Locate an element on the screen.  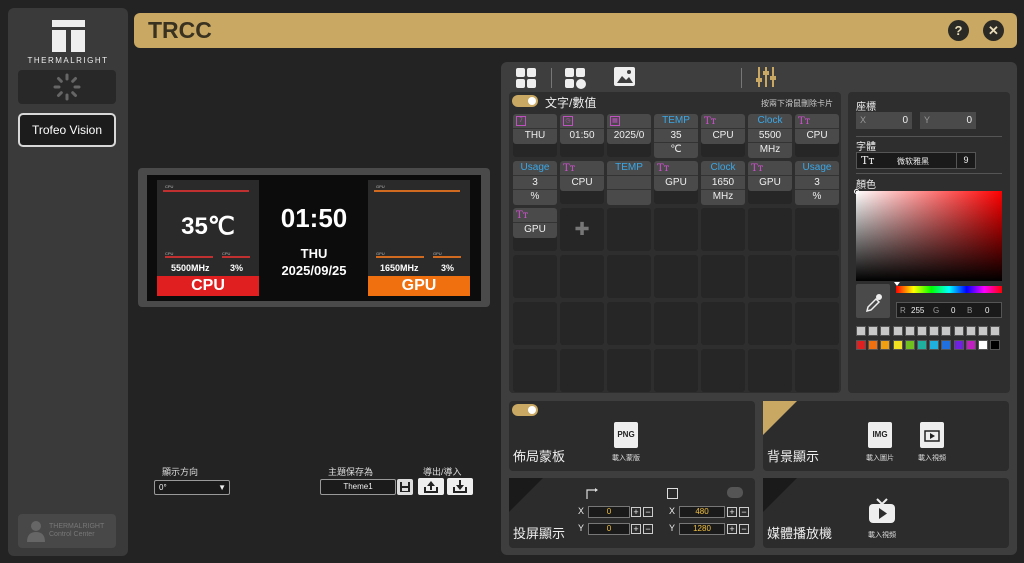
y-increment-button: + is located at coordinates (636, 529).